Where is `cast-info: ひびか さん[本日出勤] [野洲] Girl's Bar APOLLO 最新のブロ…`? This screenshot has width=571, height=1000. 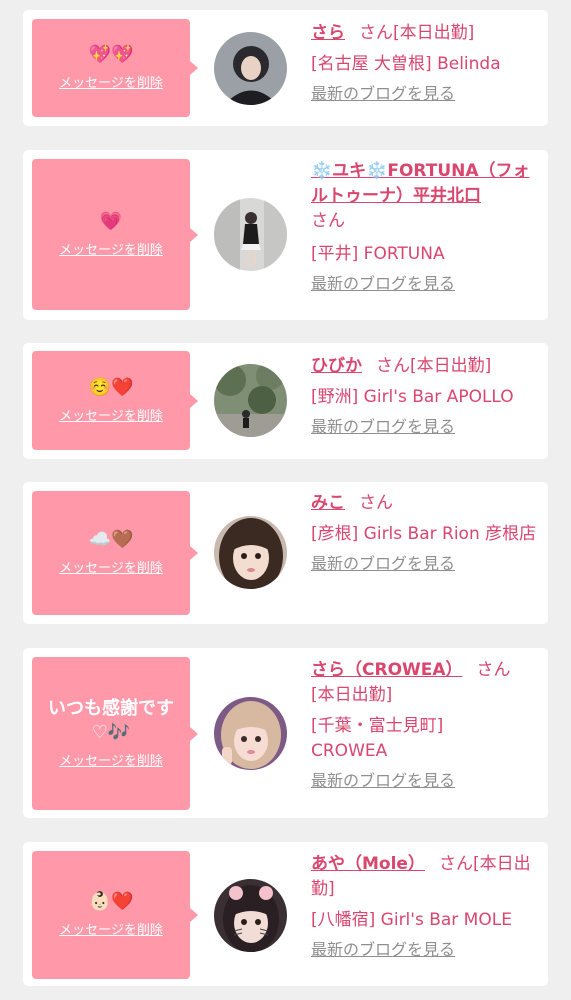 cast-info: ひびか さん[本日出勤] [野洲] Girl's Bar APOLLO 最新のブロ… is located at coordinates (424, 397).